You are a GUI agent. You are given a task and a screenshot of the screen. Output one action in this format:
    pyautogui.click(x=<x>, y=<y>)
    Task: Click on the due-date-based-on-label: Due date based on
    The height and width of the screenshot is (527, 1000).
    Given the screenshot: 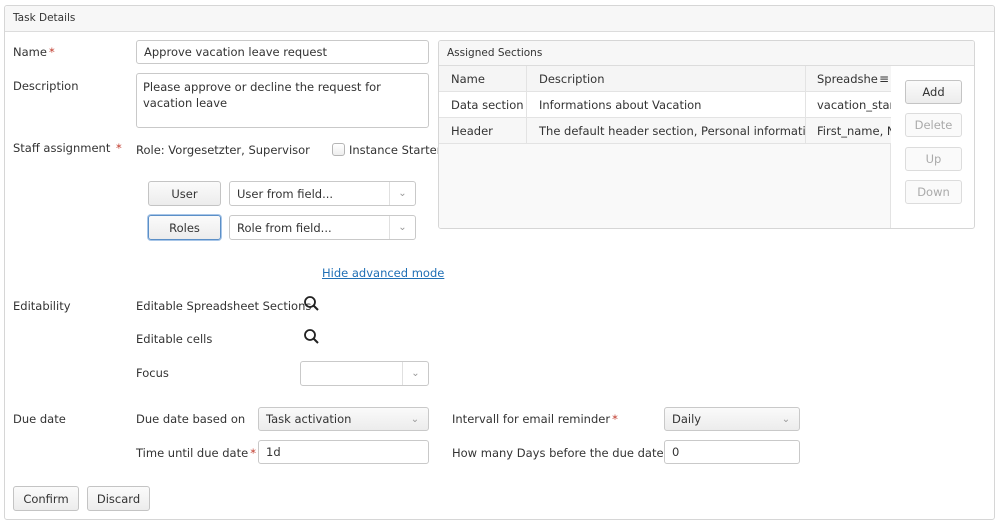 What is the action you would take?
    pyautogui.click(x=191, y=419)
    